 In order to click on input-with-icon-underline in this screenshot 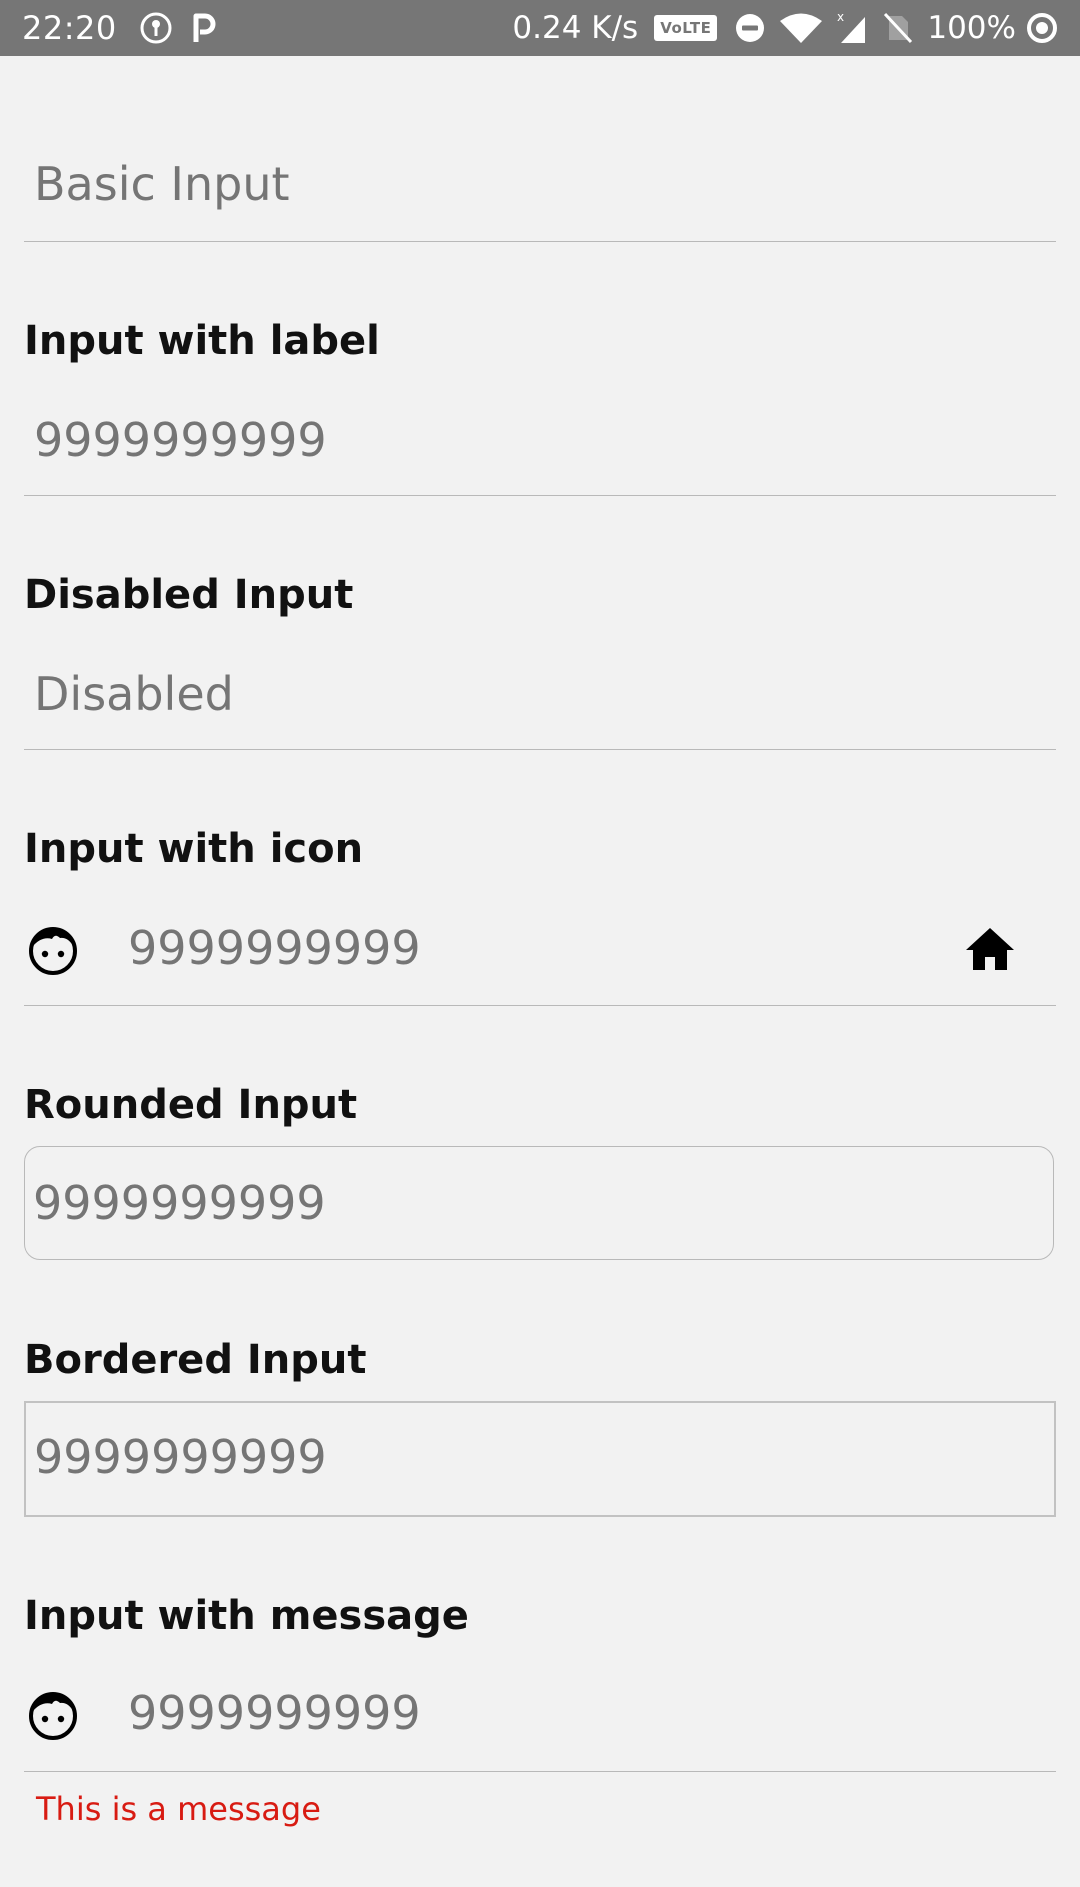, I will do `click(540, 1005)`.